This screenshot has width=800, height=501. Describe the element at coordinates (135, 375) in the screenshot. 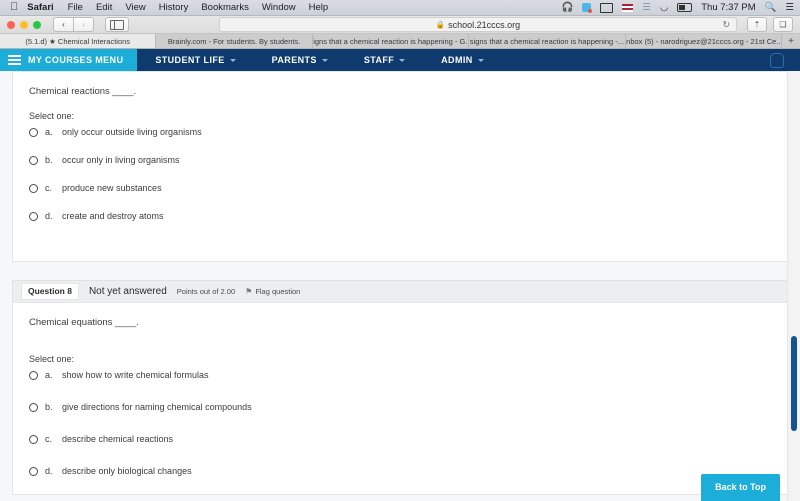

I see `answer-text: show how to write chemical formulas` at that location.